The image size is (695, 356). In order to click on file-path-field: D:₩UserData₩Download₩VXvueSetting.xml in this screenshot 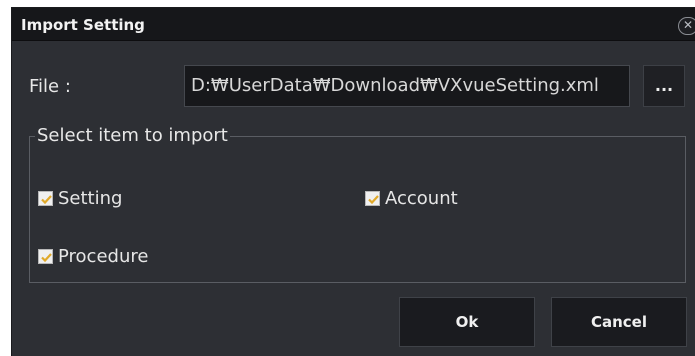, I will do `click(407, 86)`.